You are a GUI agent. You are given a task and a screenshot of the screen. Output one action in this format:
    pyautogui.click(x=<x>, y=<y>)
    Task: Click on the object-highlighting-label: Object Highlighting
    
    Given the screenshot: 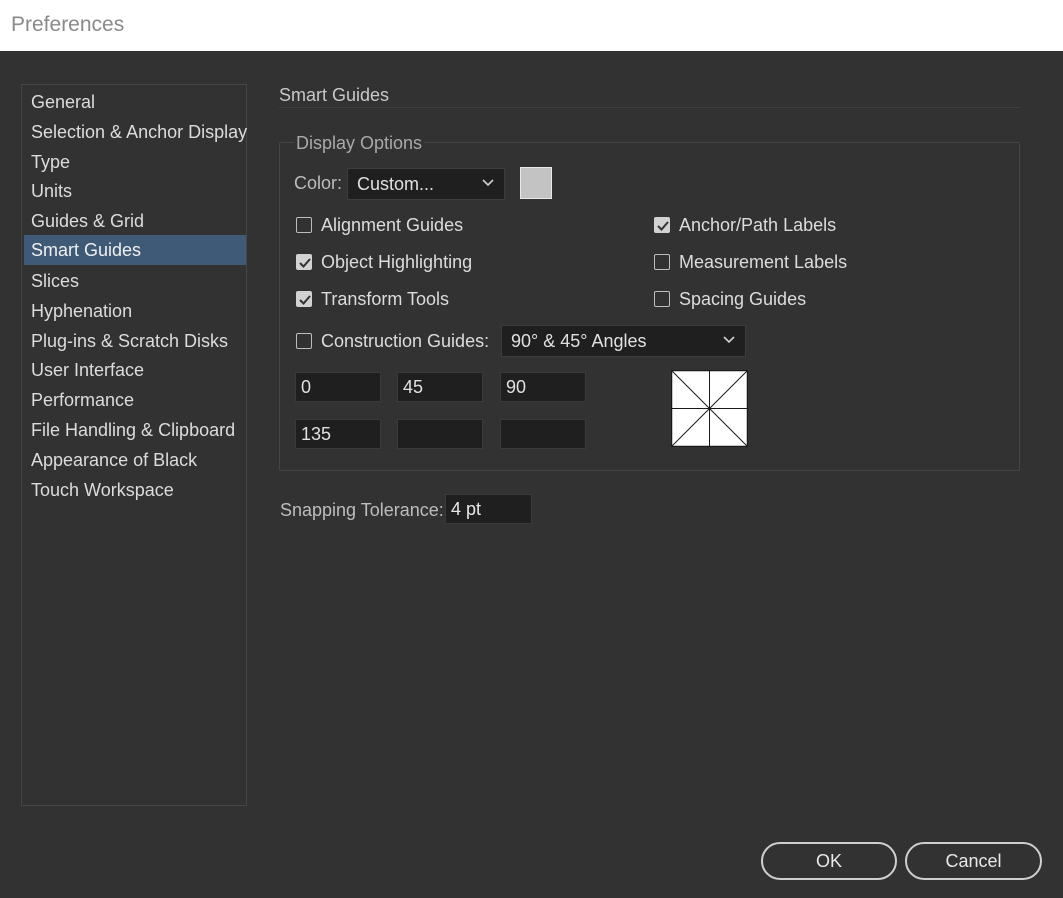 What is the action you would take?
    pyautogui.click(x=397, y=261)
    